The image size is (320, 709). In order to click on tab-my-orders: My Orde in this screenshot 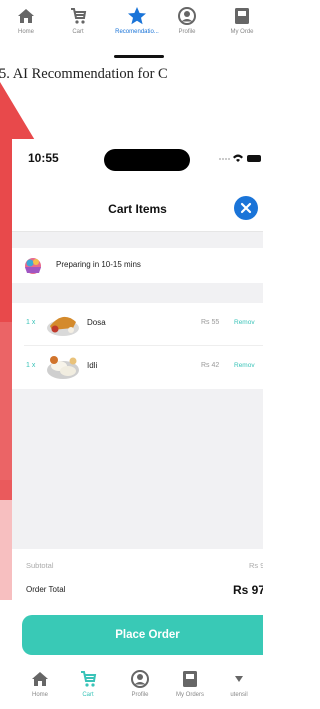, I will do `click(242, 20)`.